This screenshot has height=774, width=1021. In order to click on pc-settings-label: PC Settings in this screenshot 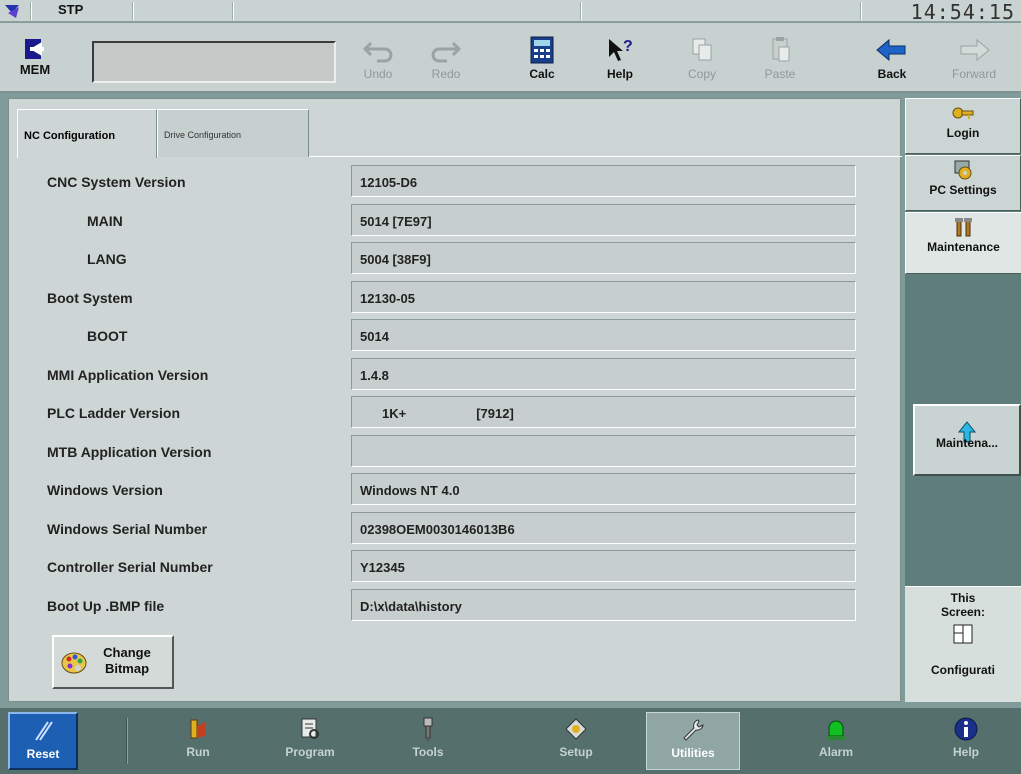, I will do `click(963, 190)`.